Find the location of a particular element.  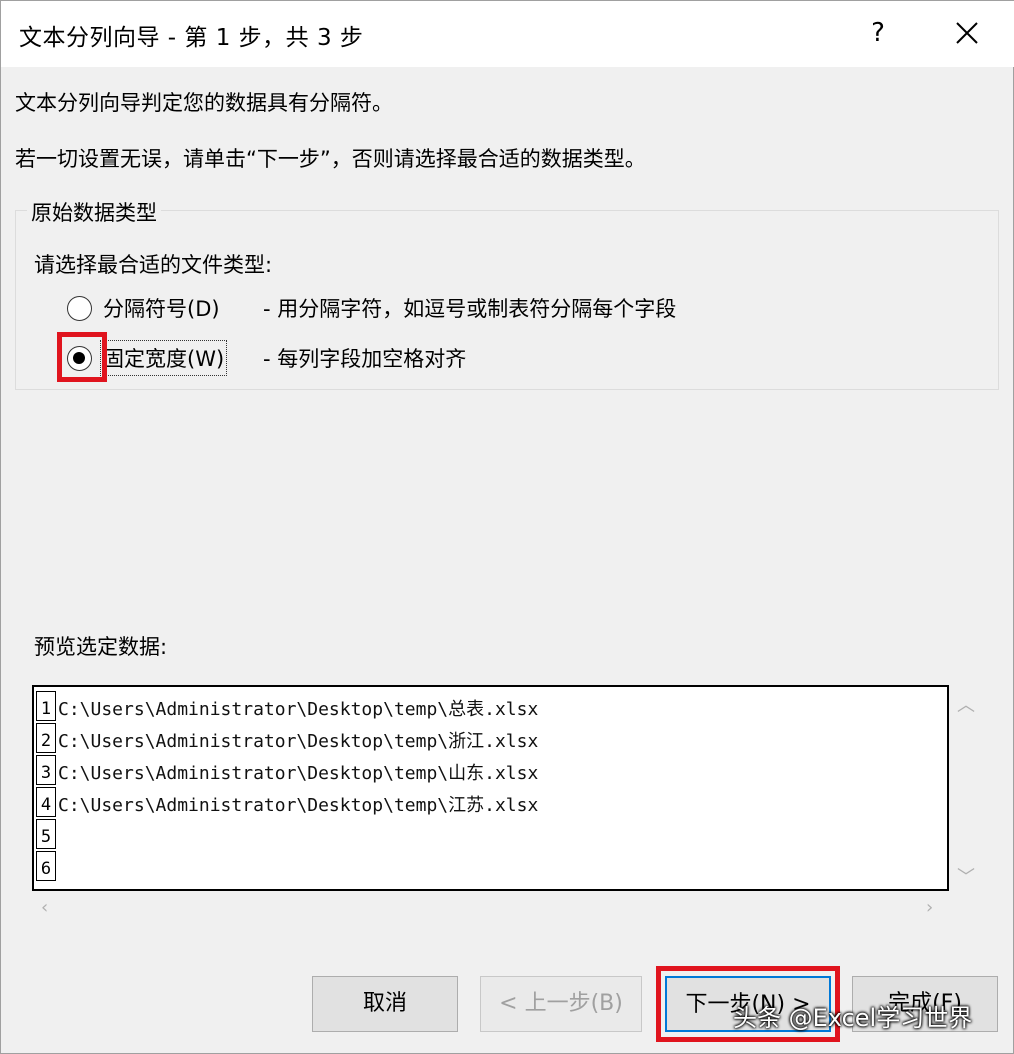

close-button is located at coordinates (967, 33).